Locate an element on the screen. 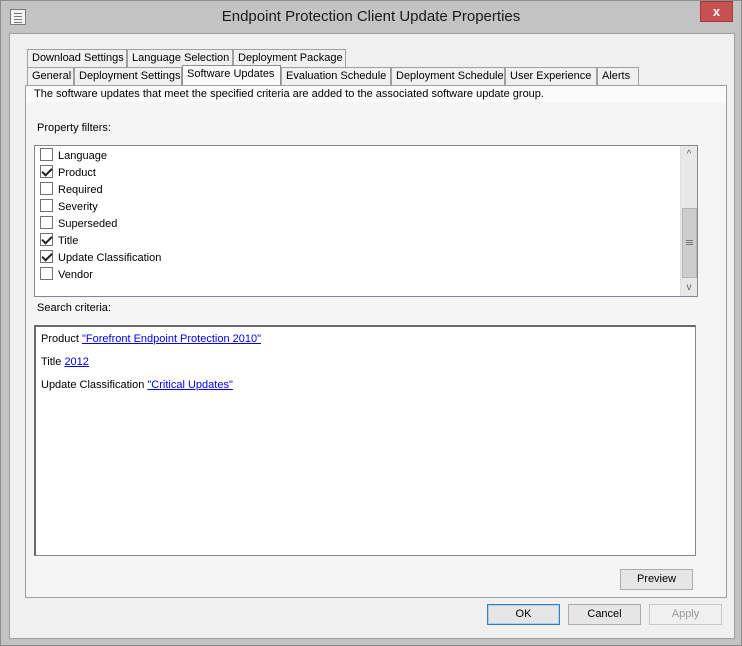  filter-label: Vendor is located at coordinates (75, 275).